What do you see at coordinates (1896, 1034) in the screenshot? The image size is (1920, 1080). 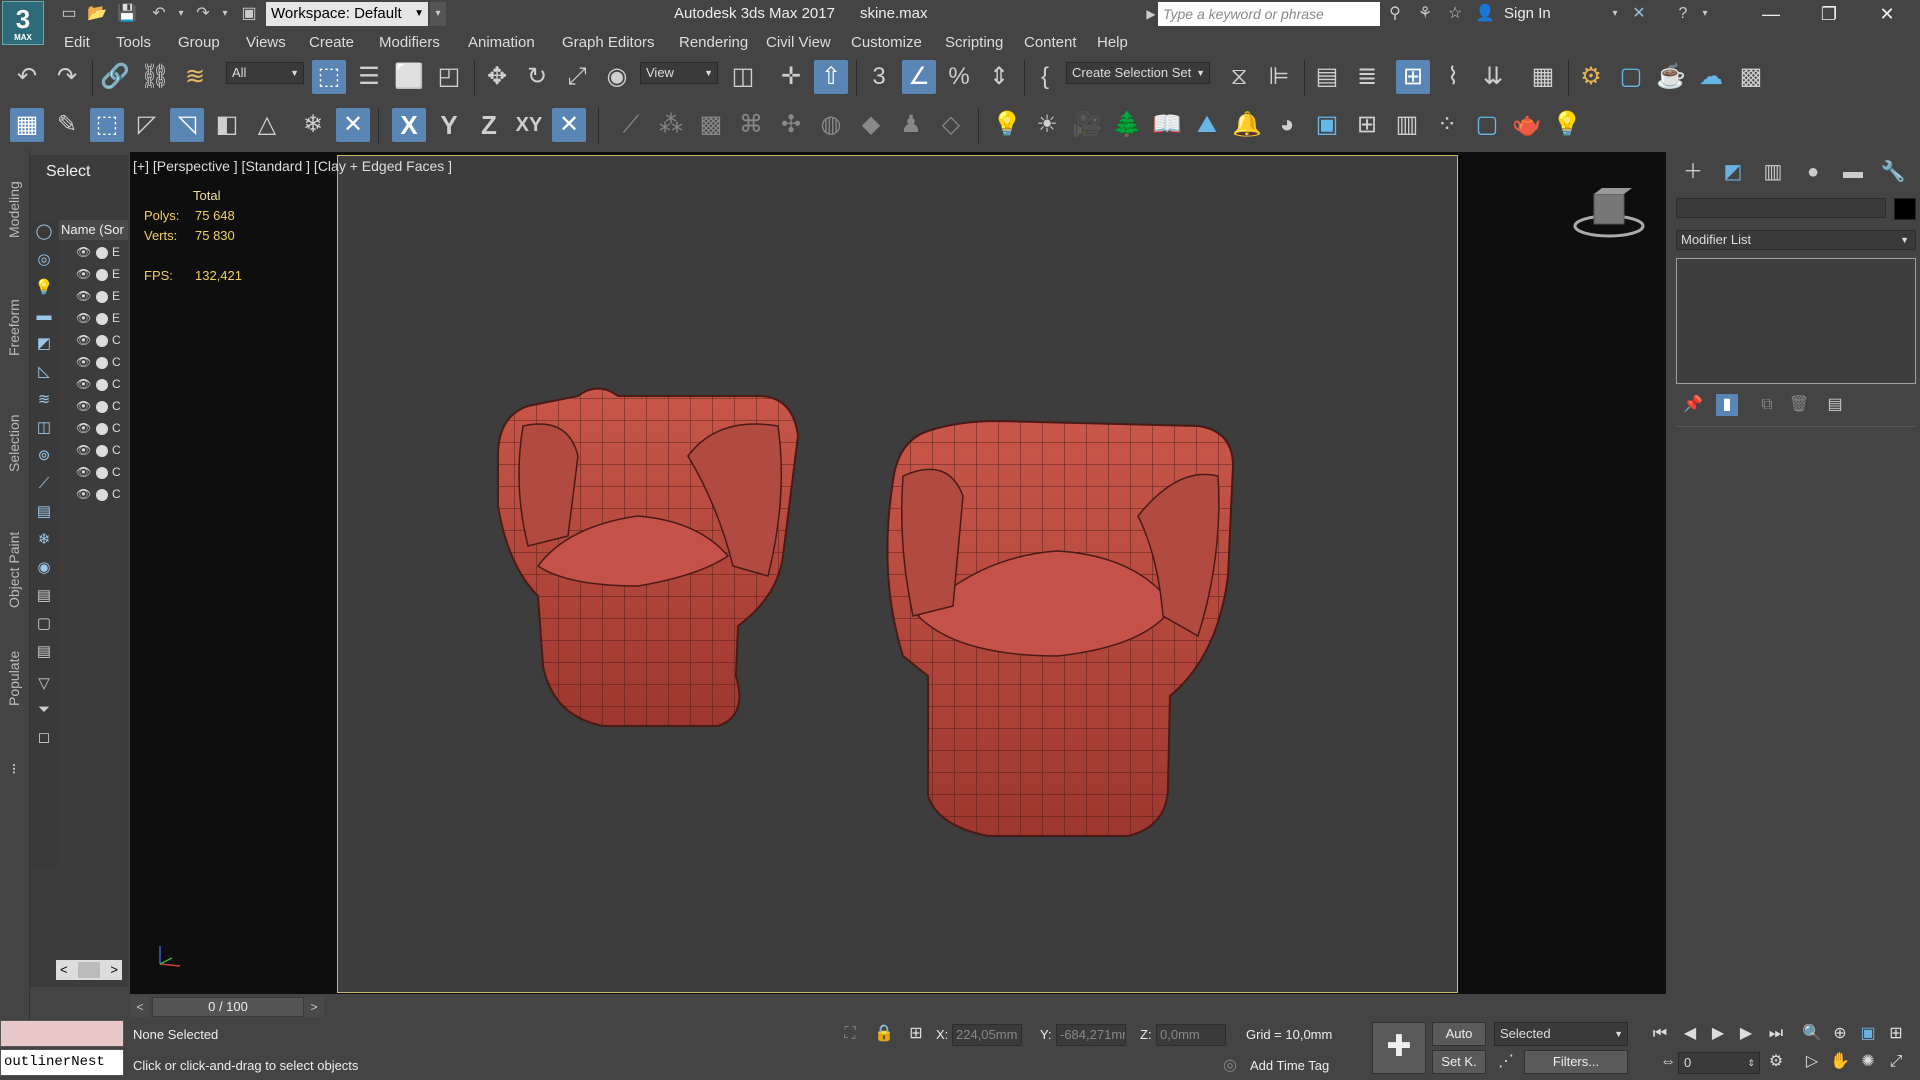 I see `zoom-extents-all-icon: ⊞` at bounding box center [1896, 1034].